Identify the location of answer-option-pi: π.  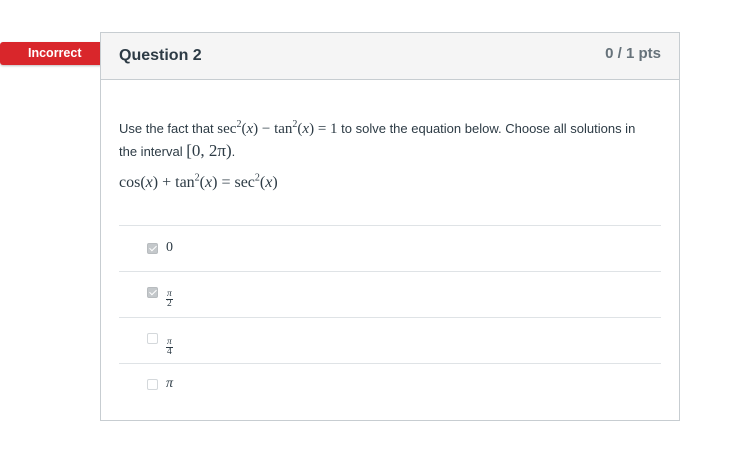
(390, 386).